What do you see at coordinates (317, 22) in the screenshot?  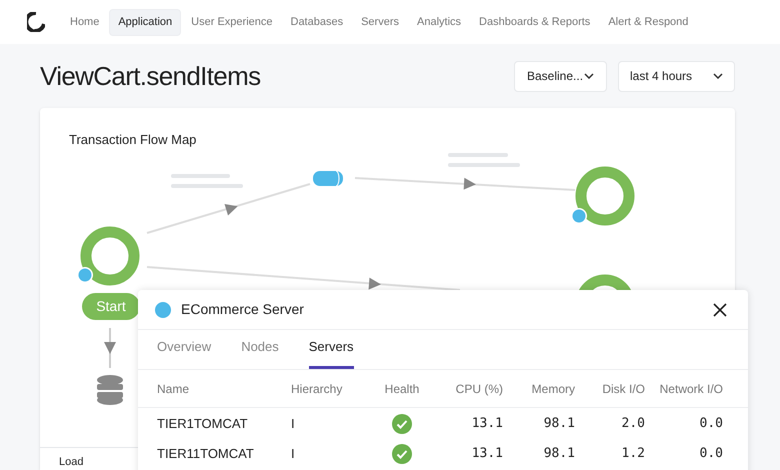 I see `nav-tab: Databases` at bounding box center [317, 22].